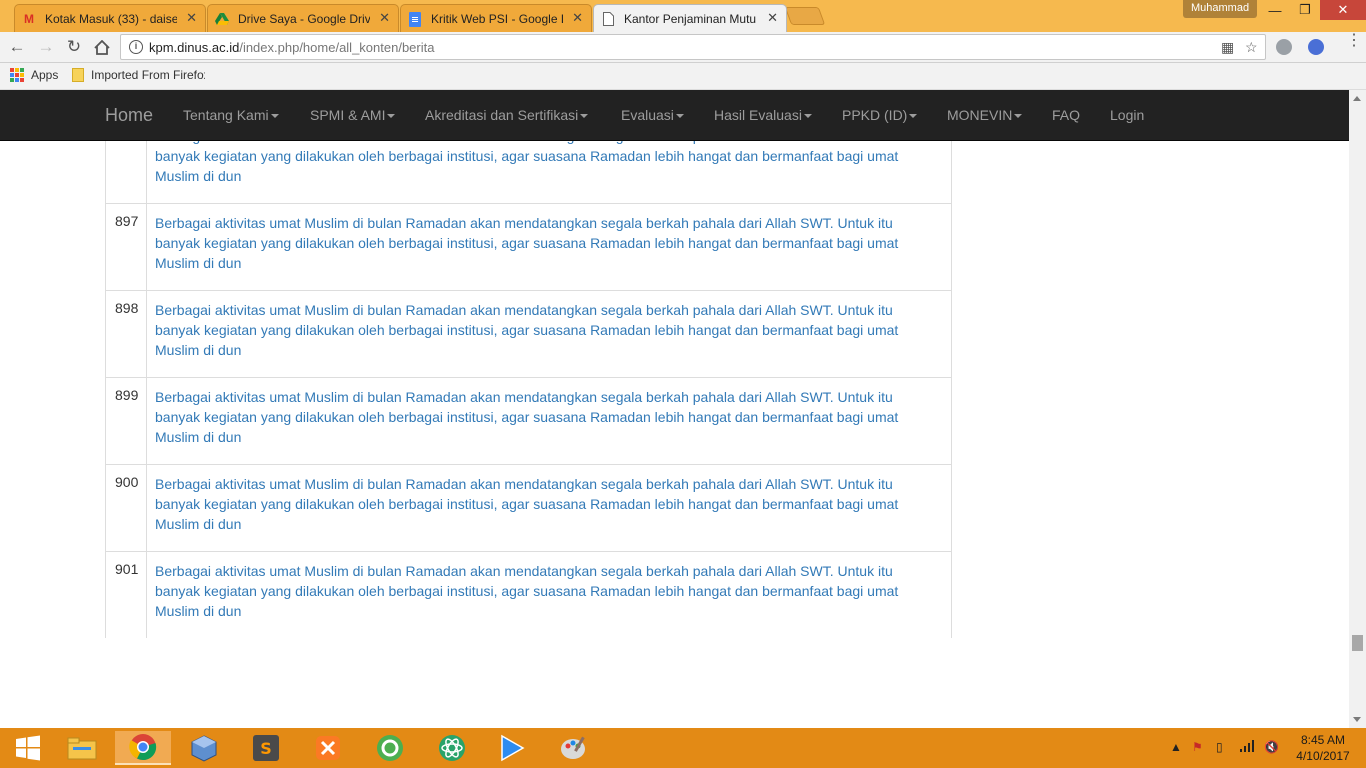 This screenshot has height=768, width=1366. I want to click on svg-text: S, so click(266, 748).